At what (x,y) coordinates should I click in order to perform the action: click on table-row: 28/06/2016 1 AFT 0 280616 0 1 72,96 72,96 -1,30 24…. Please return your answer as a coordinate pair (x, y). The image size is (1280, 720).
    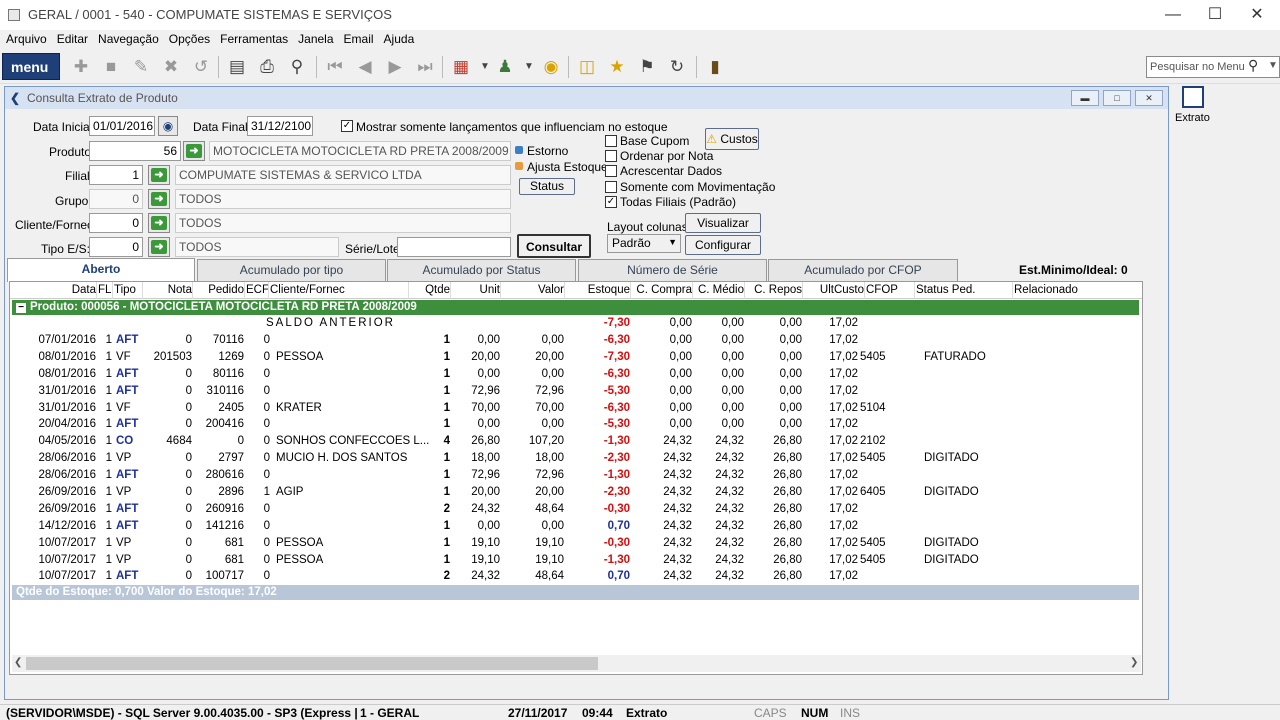
    Looking at the image, I should click on (576, 475).